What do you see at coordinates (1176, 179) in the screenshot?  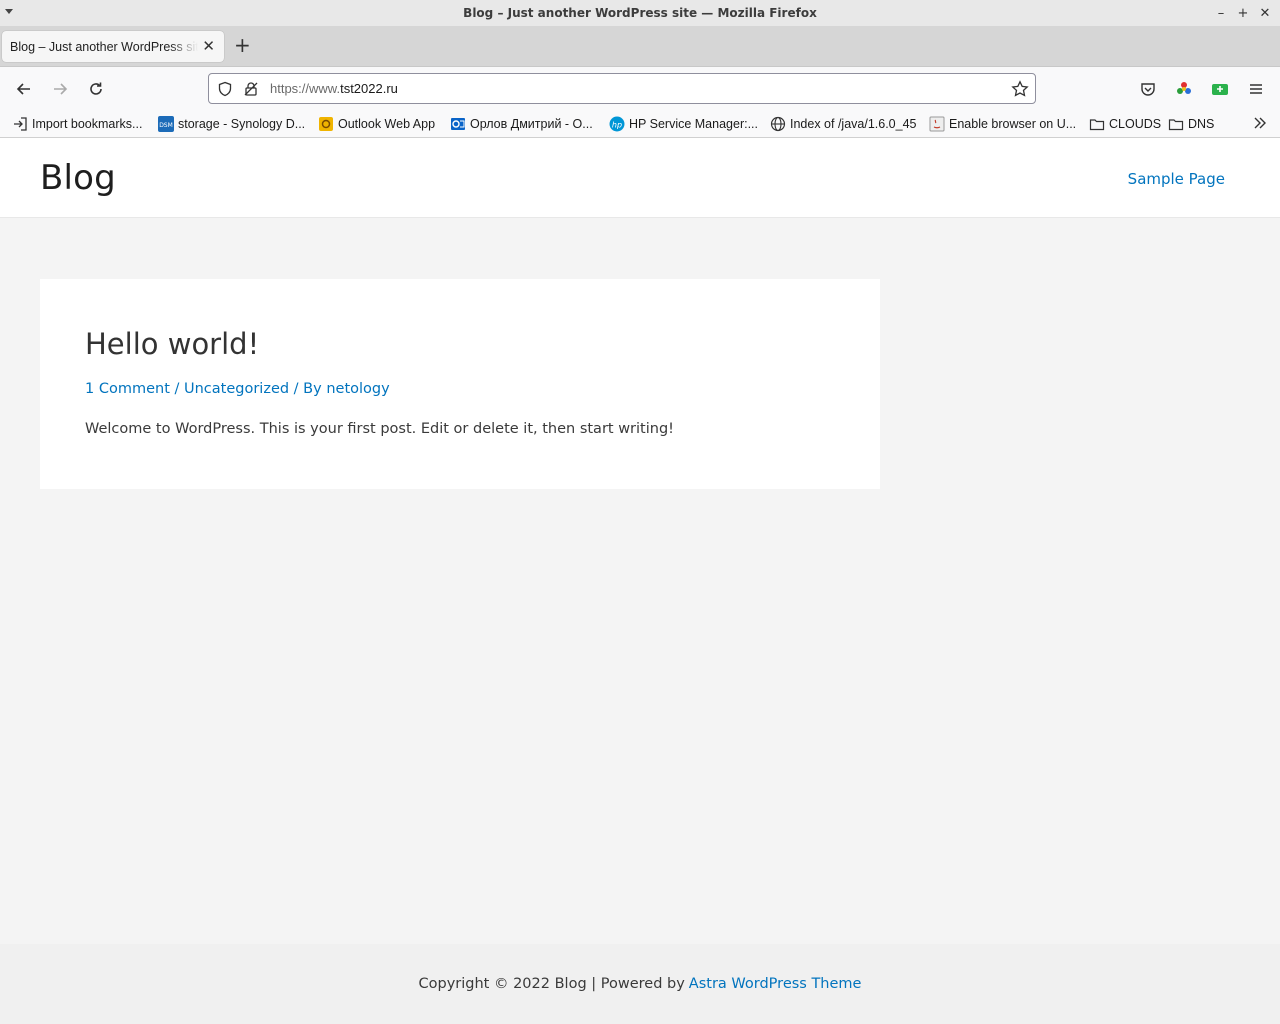 I see `nav-link-sample-page: Sample Page` at bounding box center [1176, 179].